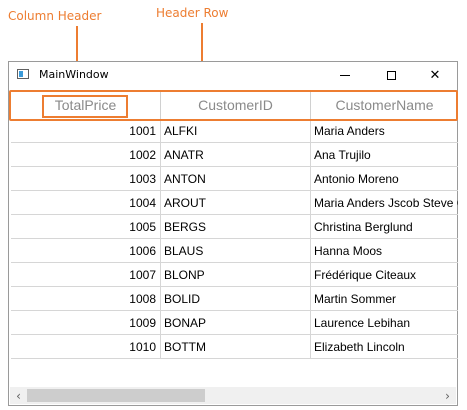  I want to click on cell-customerid: ANTON, so click(236, 178).